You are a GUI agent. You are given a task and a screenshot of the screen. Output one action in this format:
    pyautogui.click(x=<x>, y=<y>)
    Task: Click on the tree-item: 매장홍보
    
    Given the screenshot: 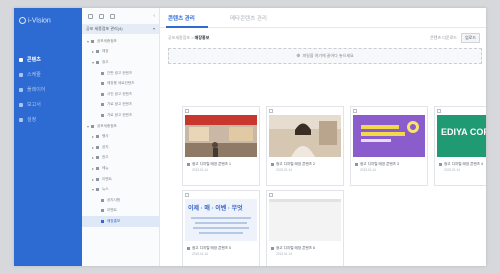 What is the action you would take?
    pyautogui.click(x=120, y=221)
    